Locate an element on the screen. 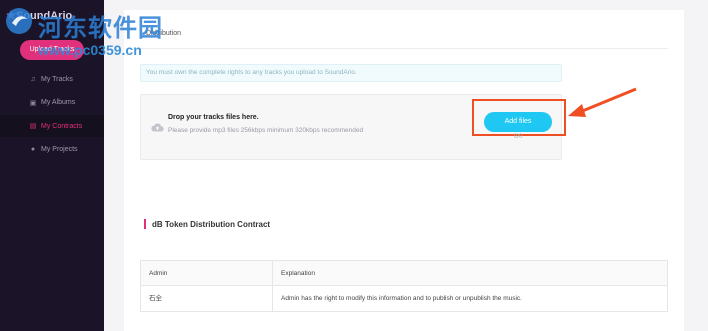  sidebar-item-my-tracks: ♫ My Tracks is located at coordinates (52, 79).